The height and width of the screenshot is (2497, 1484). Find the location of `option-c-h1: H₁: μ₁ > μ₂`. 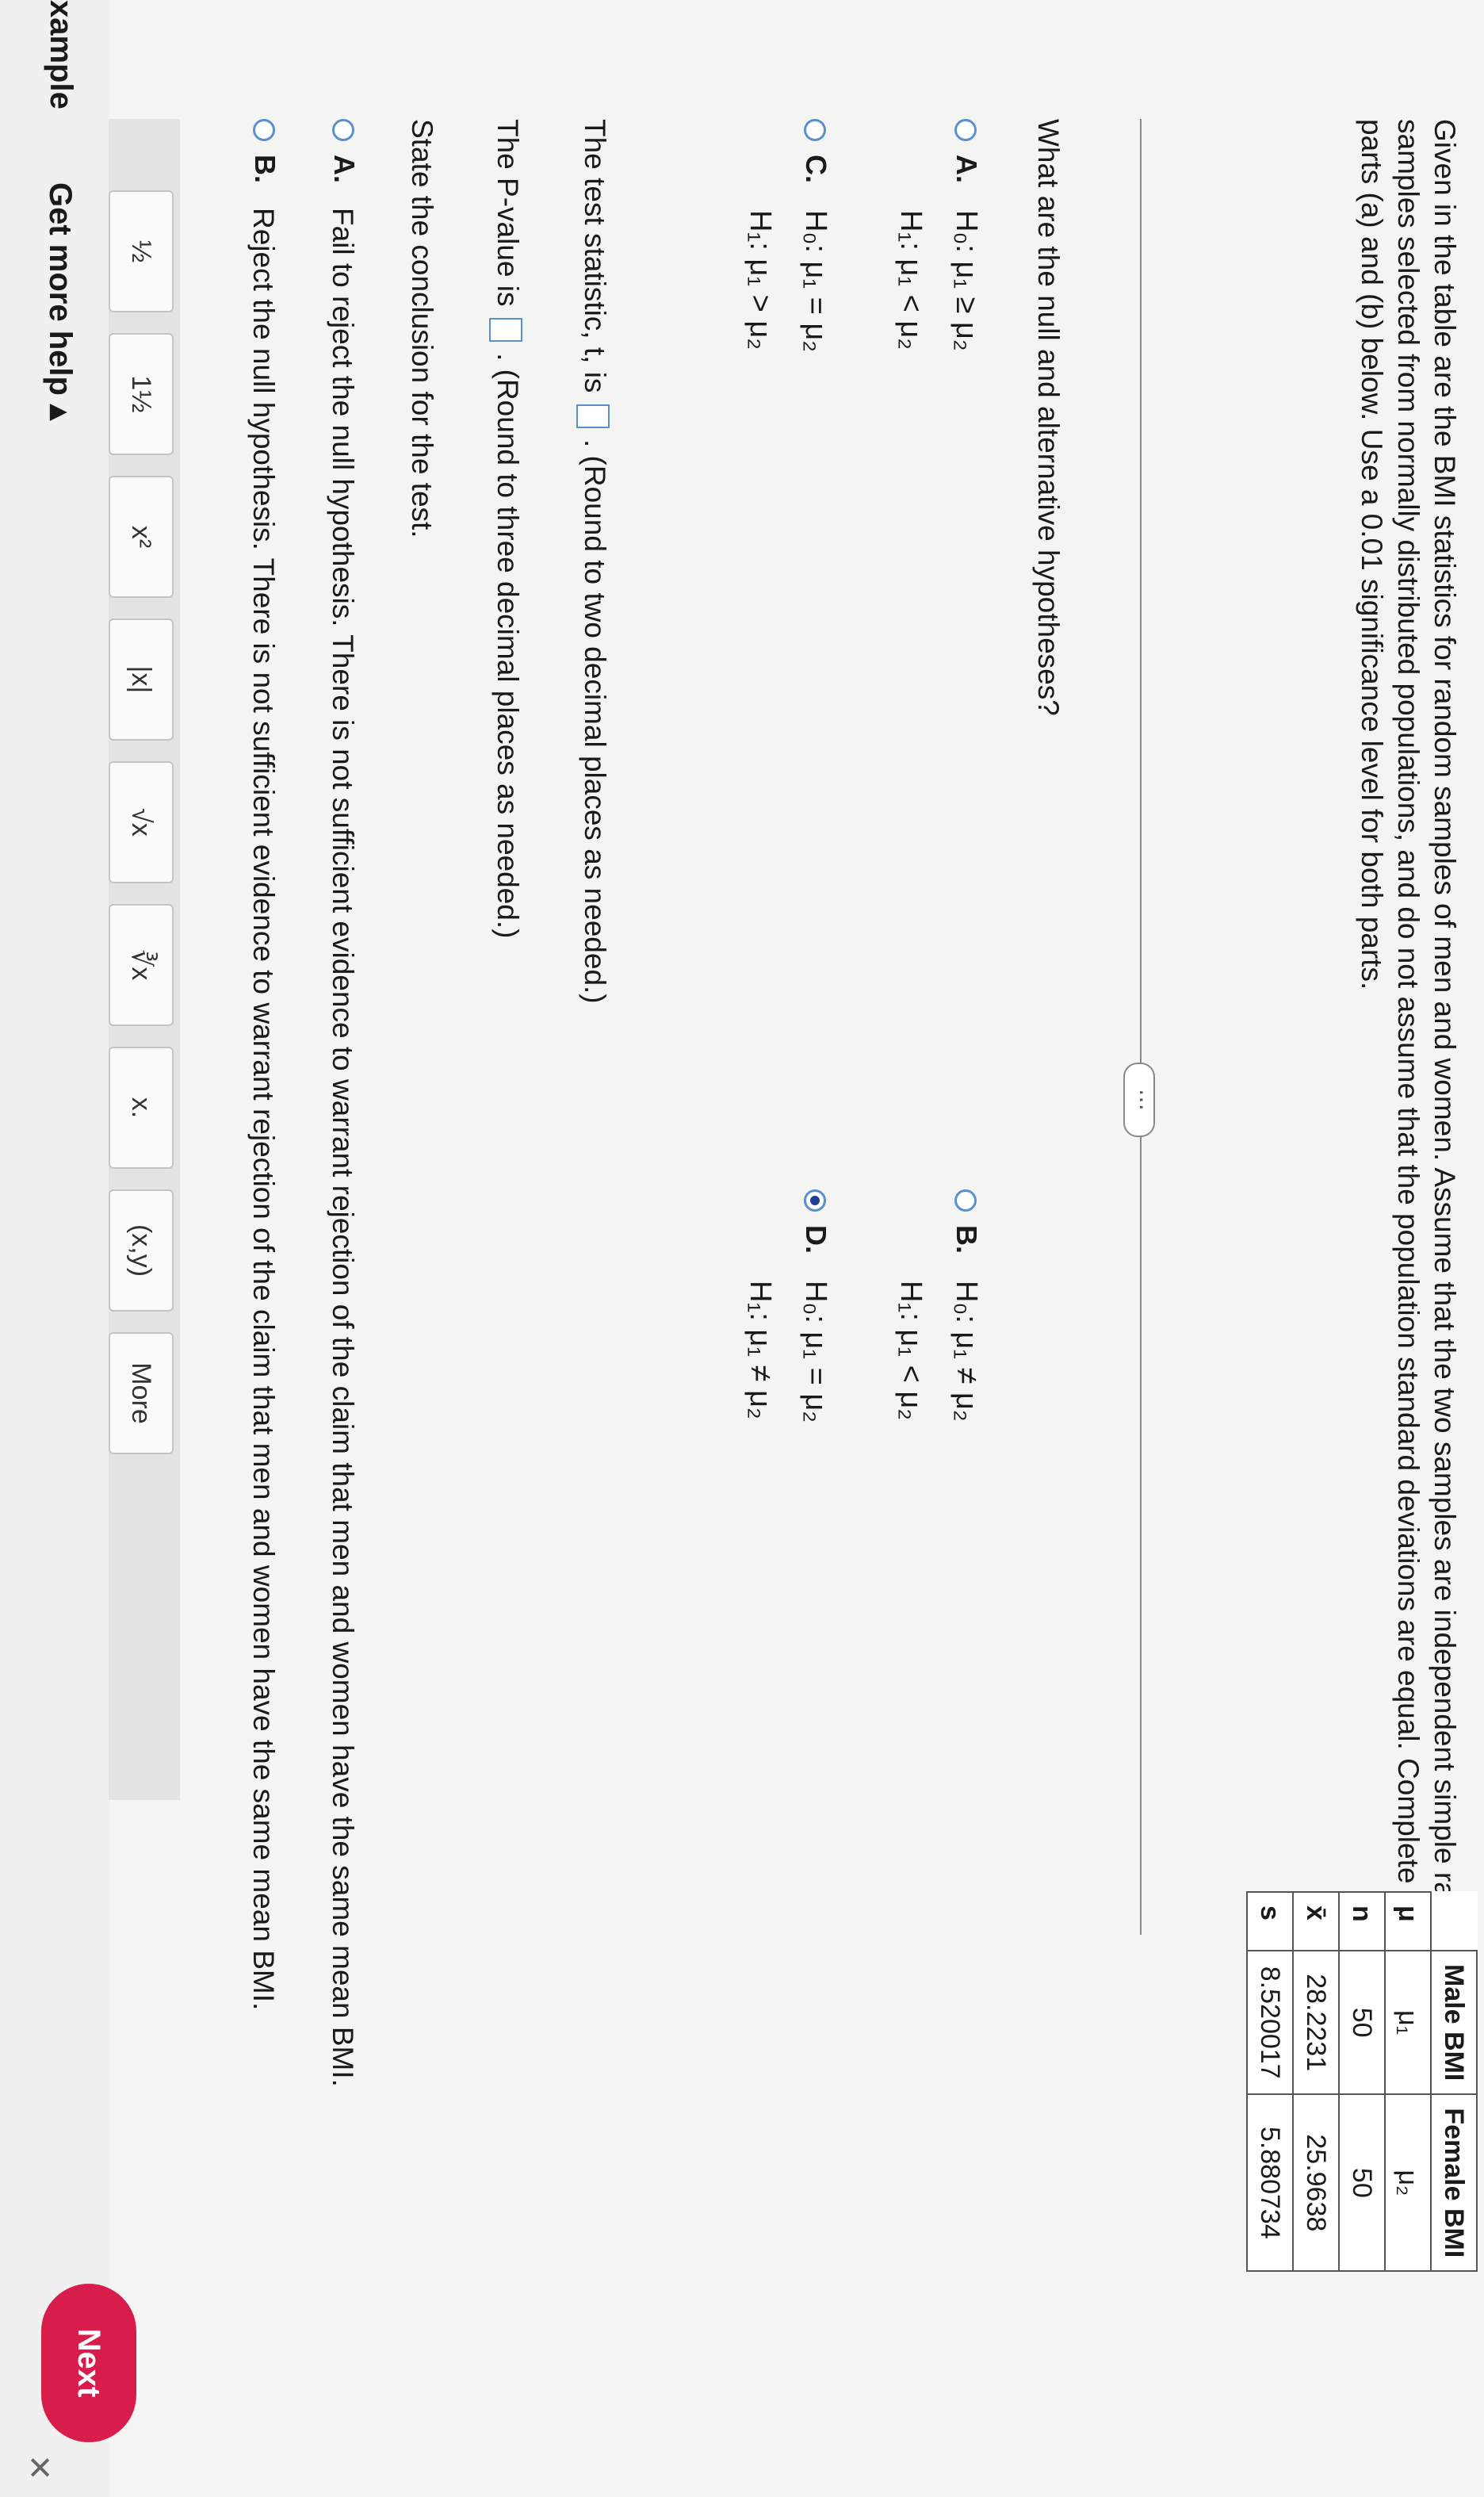

option-c-h1: H₁: μ₁ > μ₂ is located at coordinates (760, 280).